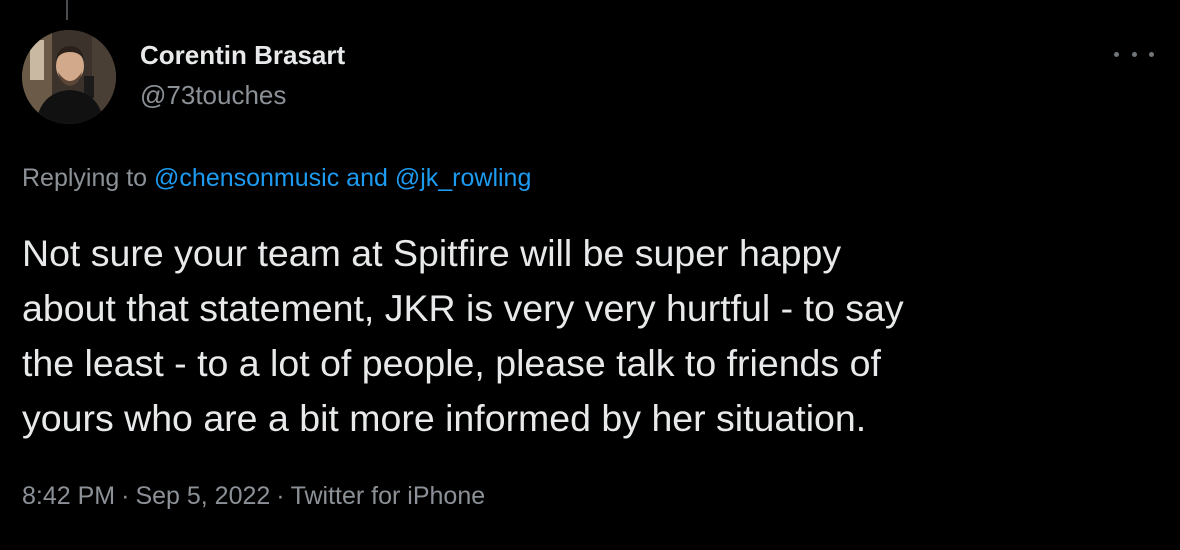 This screenshot has width=1180, height=550. Describe the element at coordinates (463, 178) in the screenshot. I see `mention-jk-rowling: @jk_rowling` at that location.